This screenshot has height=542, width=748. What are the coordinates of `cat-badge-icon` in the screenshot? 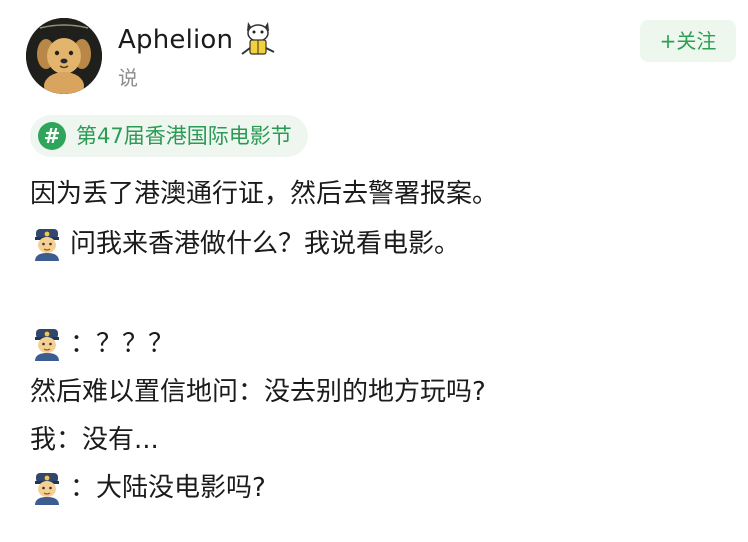 It's located at (258, 38).